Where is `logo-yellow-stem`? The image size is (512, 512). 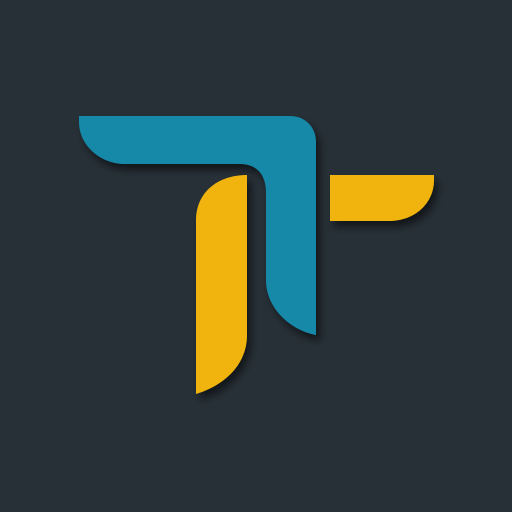
logo-yellow-stem is located at coordinates (221, 284).